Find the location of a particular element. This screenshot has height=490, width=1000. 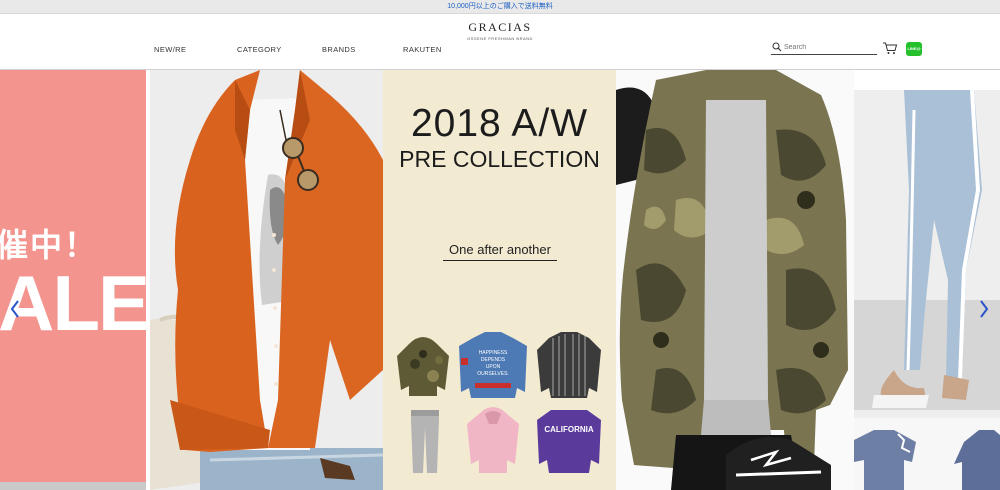

print-california: CALIFORNIA is located at coordinates (569, 429).